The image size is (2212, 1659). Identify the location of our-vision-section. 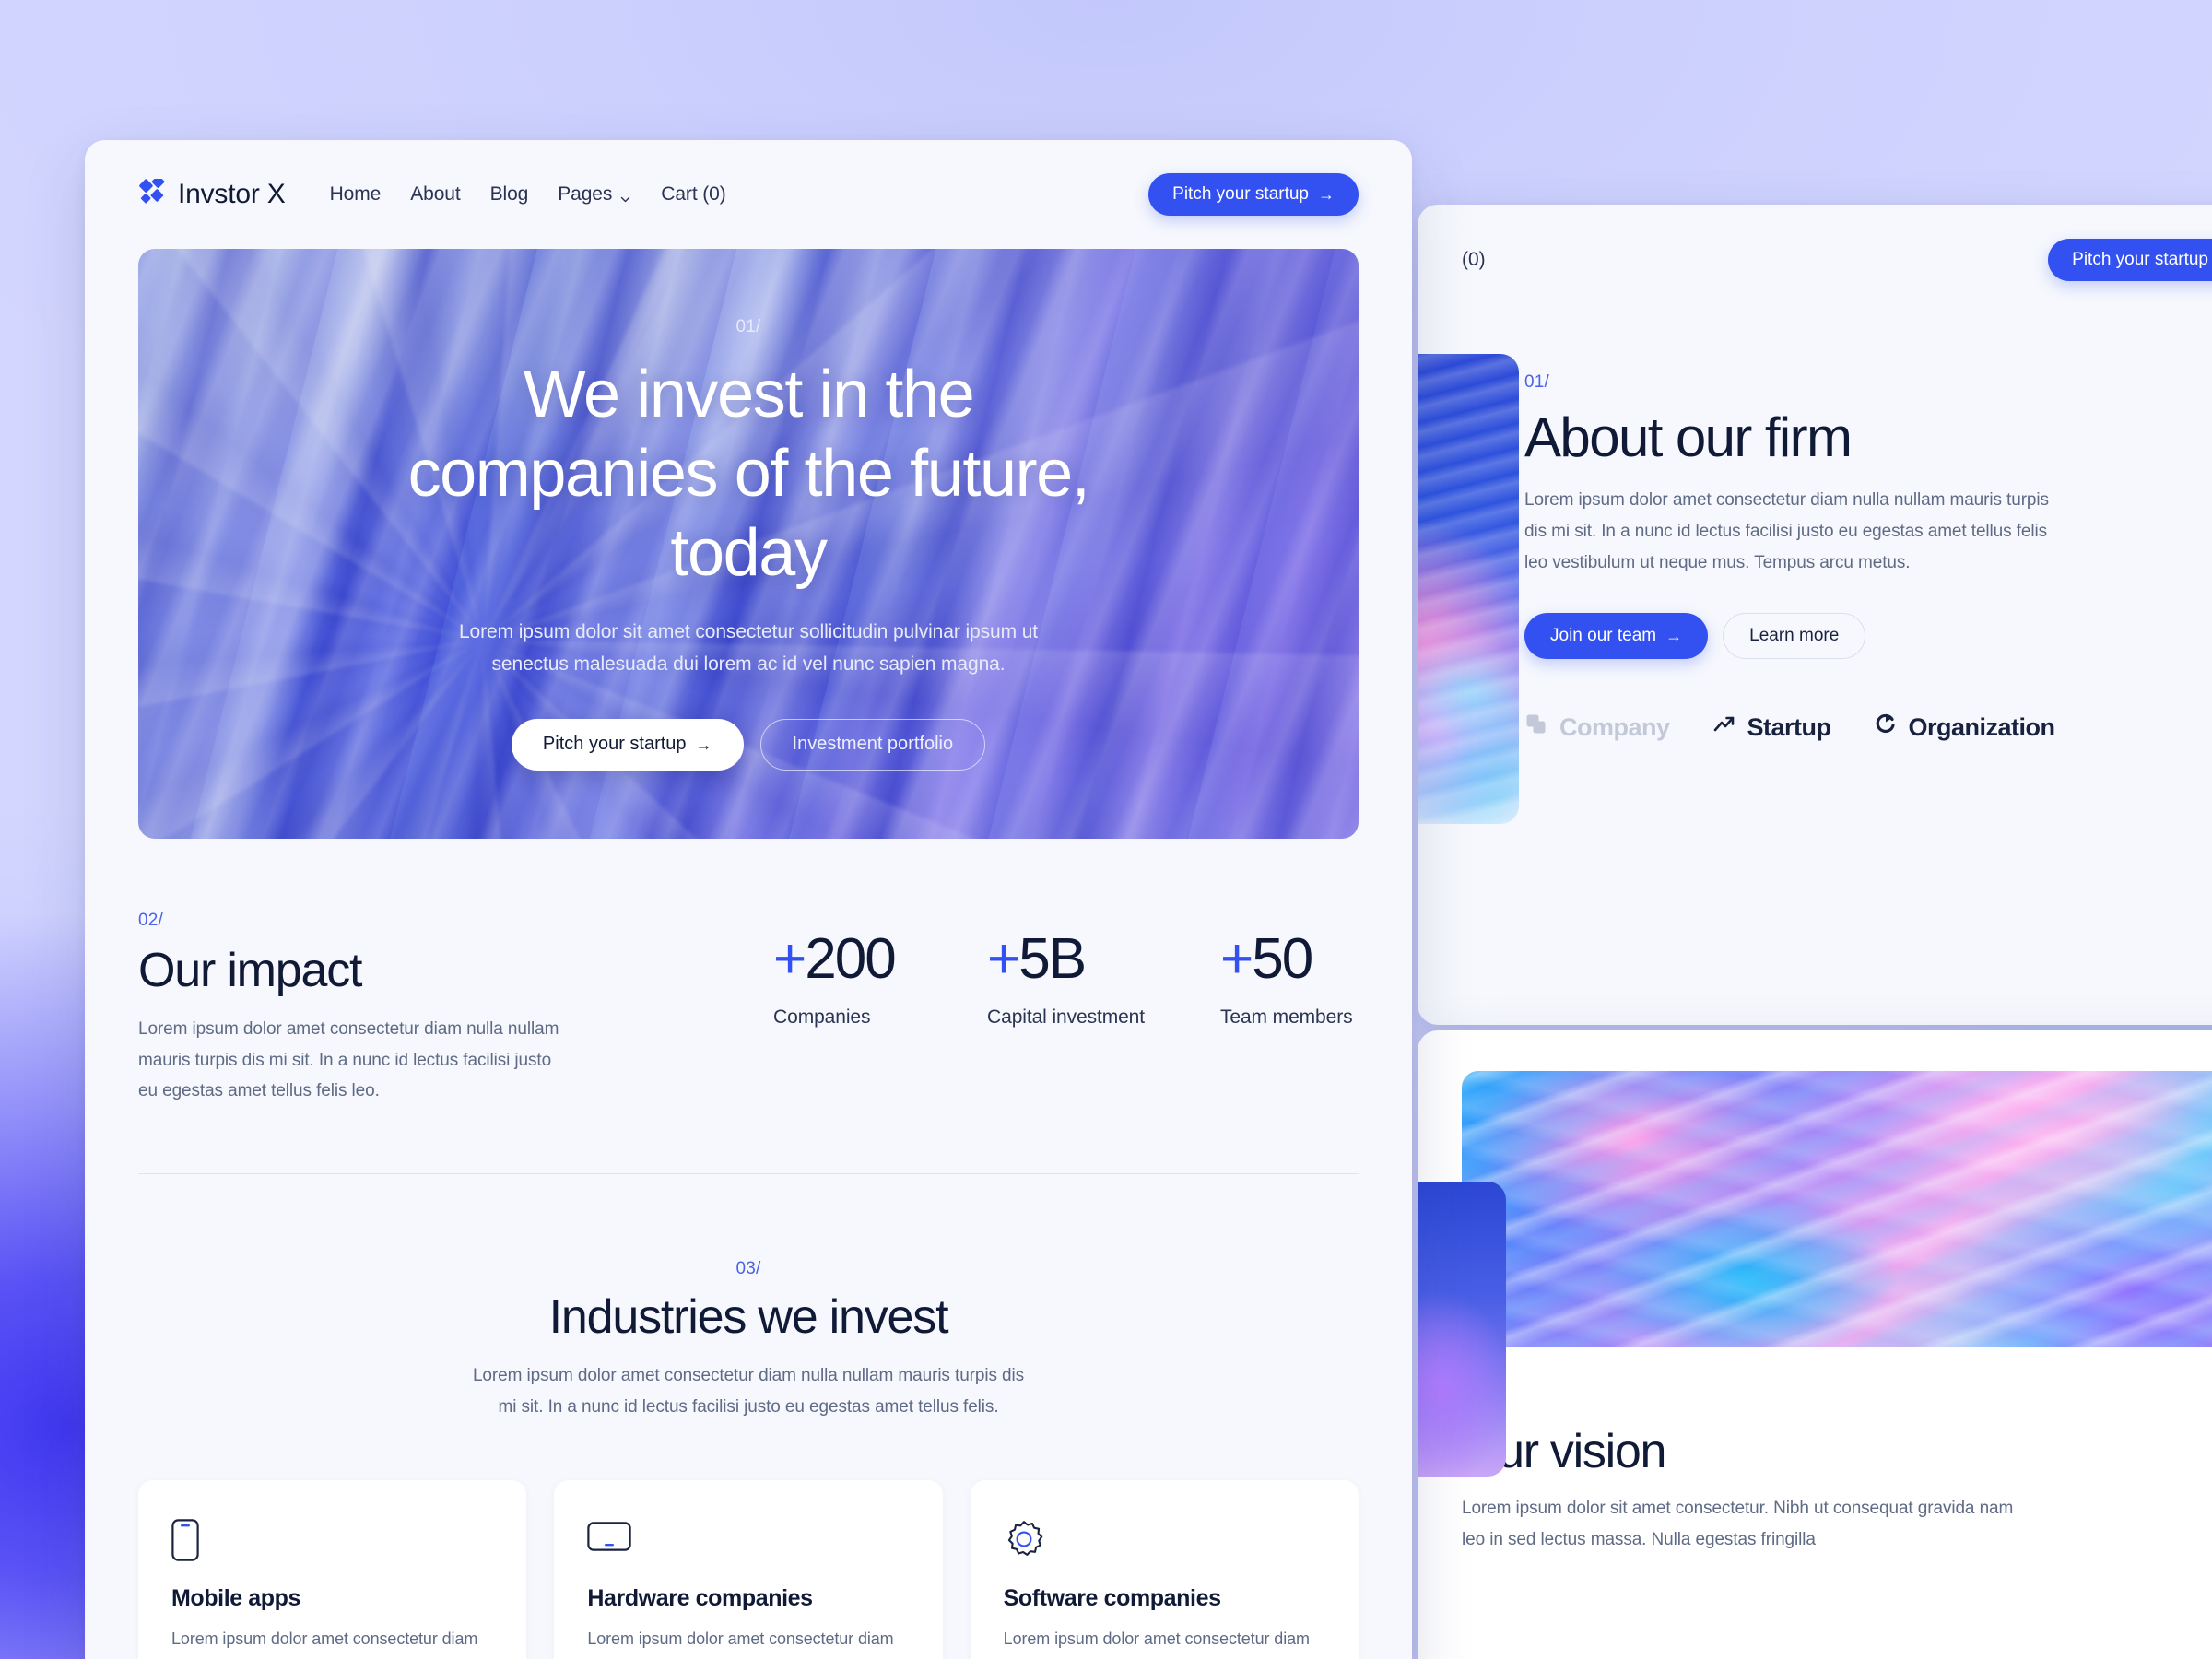
(1815, 1253).